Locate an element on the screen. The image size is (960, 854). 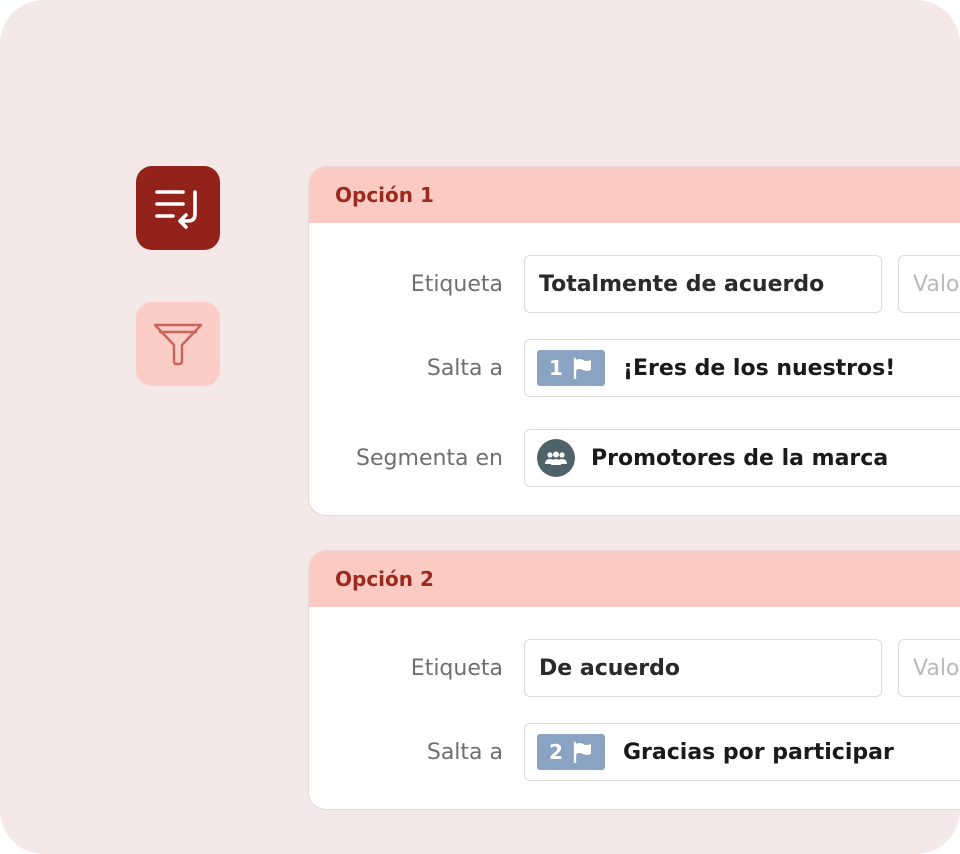
jump-number: 1 is located at coordinates (556, 368).